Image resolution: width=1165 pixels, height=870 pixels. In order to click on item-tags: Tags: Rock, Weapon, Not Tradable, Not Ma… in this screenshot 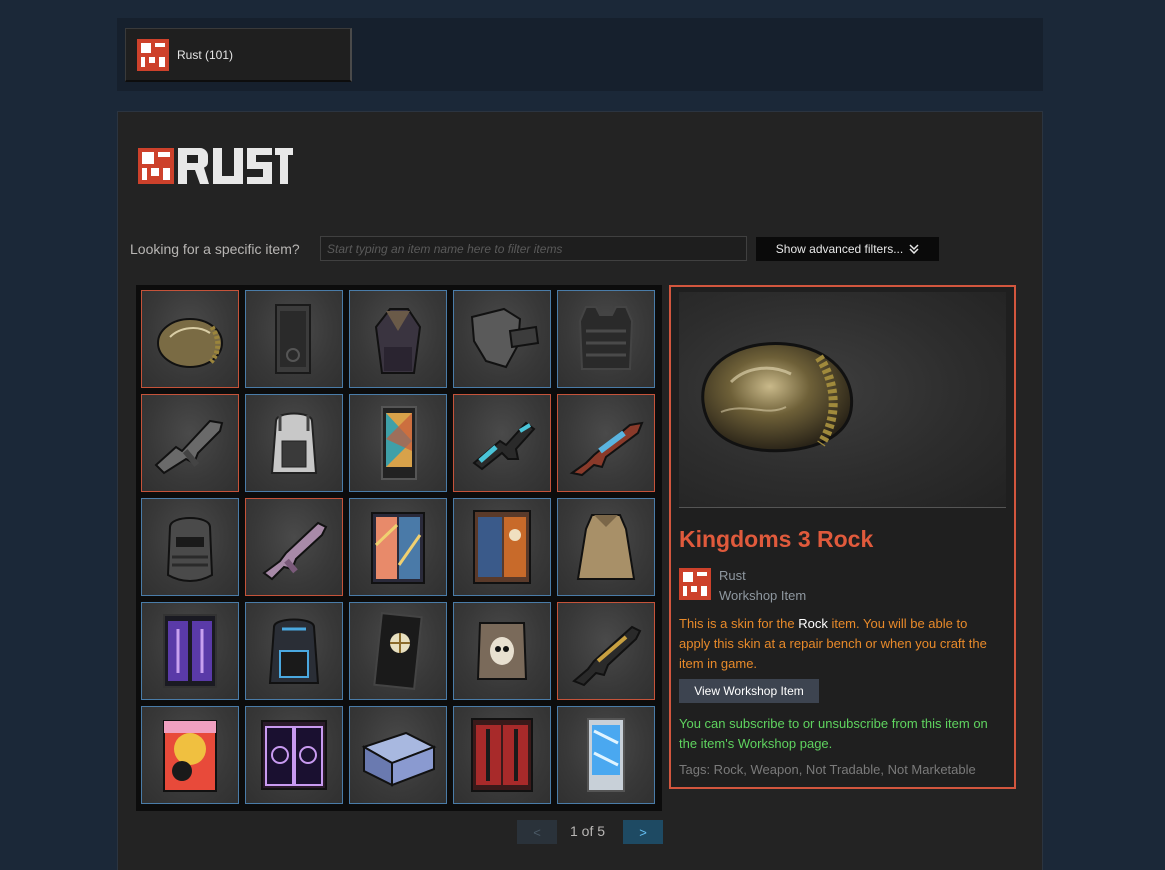, I will do `click(827, 769)`.